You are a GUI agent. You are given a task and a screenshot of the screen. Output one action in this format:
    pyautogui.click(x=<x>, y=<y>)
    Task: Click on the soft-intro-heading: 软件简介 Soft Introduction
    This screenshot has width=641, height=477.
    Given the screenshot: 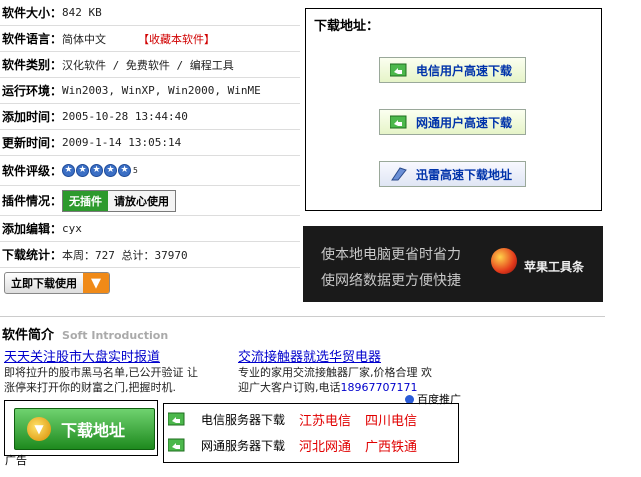 What is the action you would take?
    pyautogui.click(x=85, y=333)
    